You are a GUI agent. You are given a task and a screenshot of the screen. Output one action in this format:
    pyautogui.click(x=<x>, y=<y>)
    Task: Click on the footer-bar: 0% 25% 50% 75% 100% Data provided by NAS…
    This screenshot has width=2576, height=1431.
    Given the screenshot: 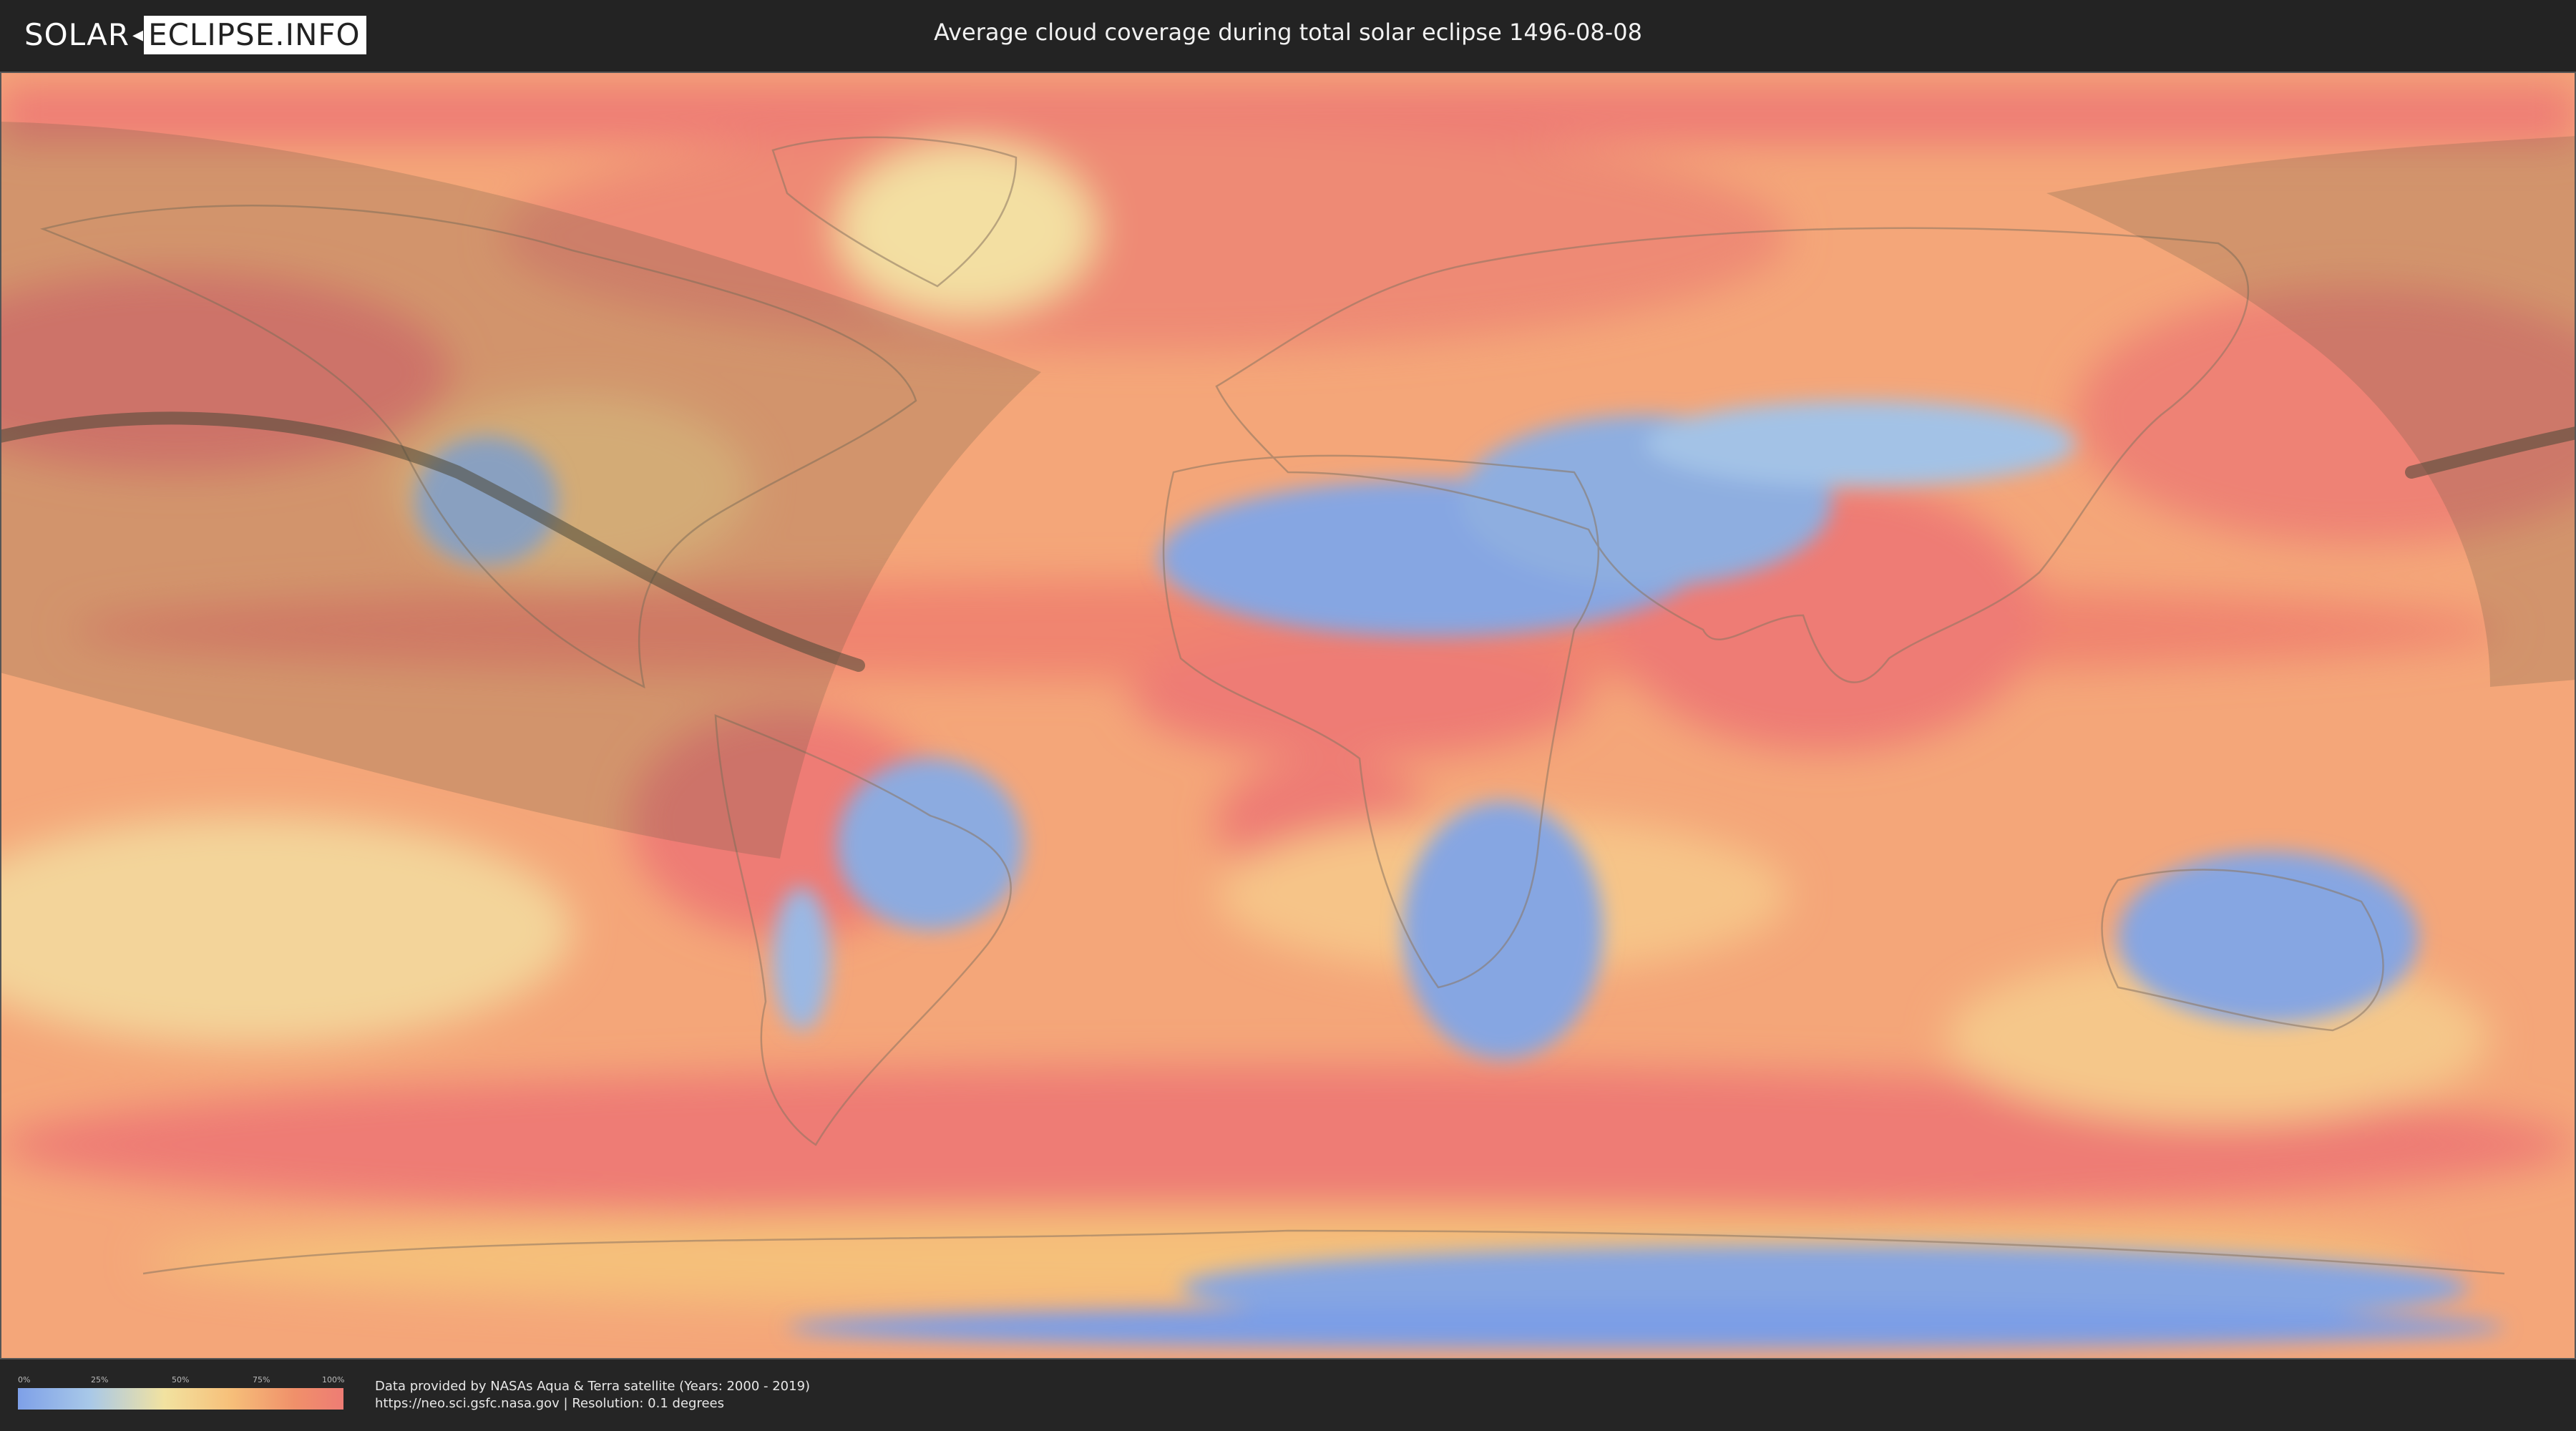 What is the action you would take?
    pyautogui.click(x=1288, y=1395)
    